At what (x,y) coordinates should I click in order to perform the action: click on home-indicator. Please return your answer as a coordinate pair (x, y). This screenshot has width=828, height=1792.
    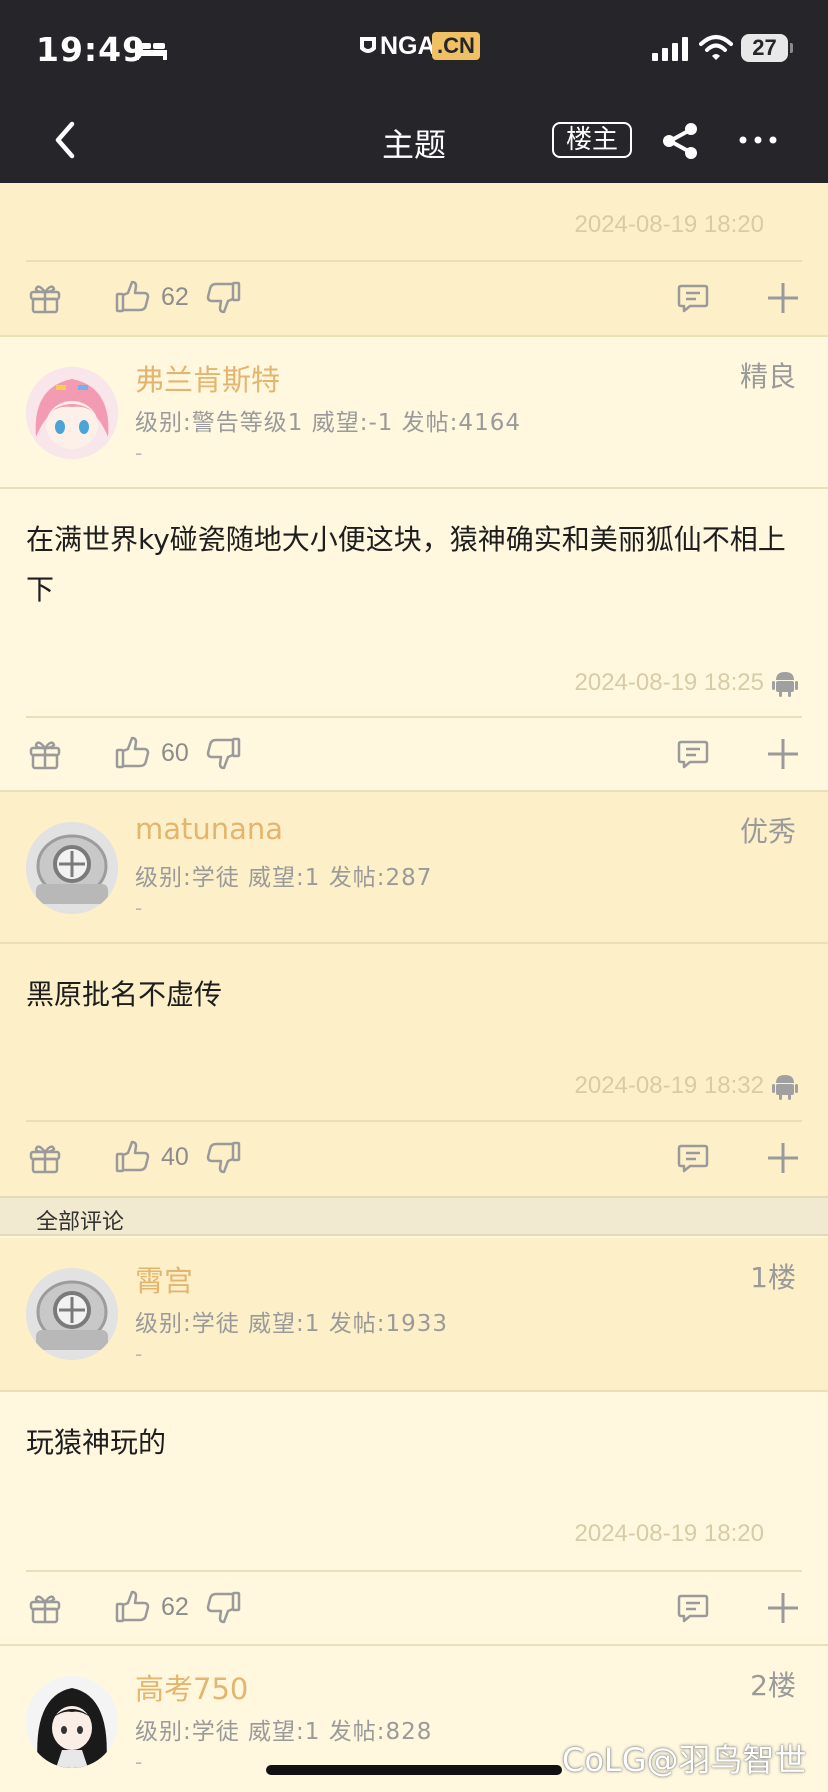
    Looking at the image, I should click on (414, 1770).